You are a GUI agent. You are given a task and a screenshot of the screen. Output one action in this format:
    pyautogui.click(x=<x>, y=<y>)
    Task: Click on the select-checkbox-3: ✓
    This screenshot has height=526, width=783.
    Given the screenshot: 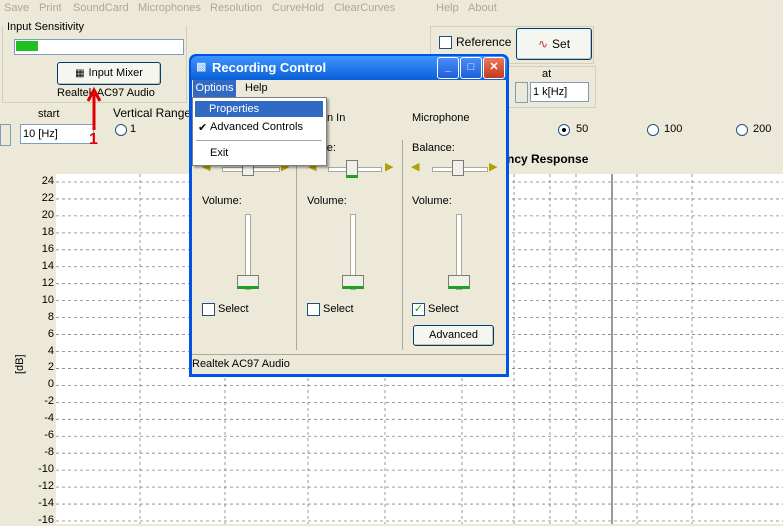 What is the action you would take?
    pyautogui.click(x=418, y=309)
    